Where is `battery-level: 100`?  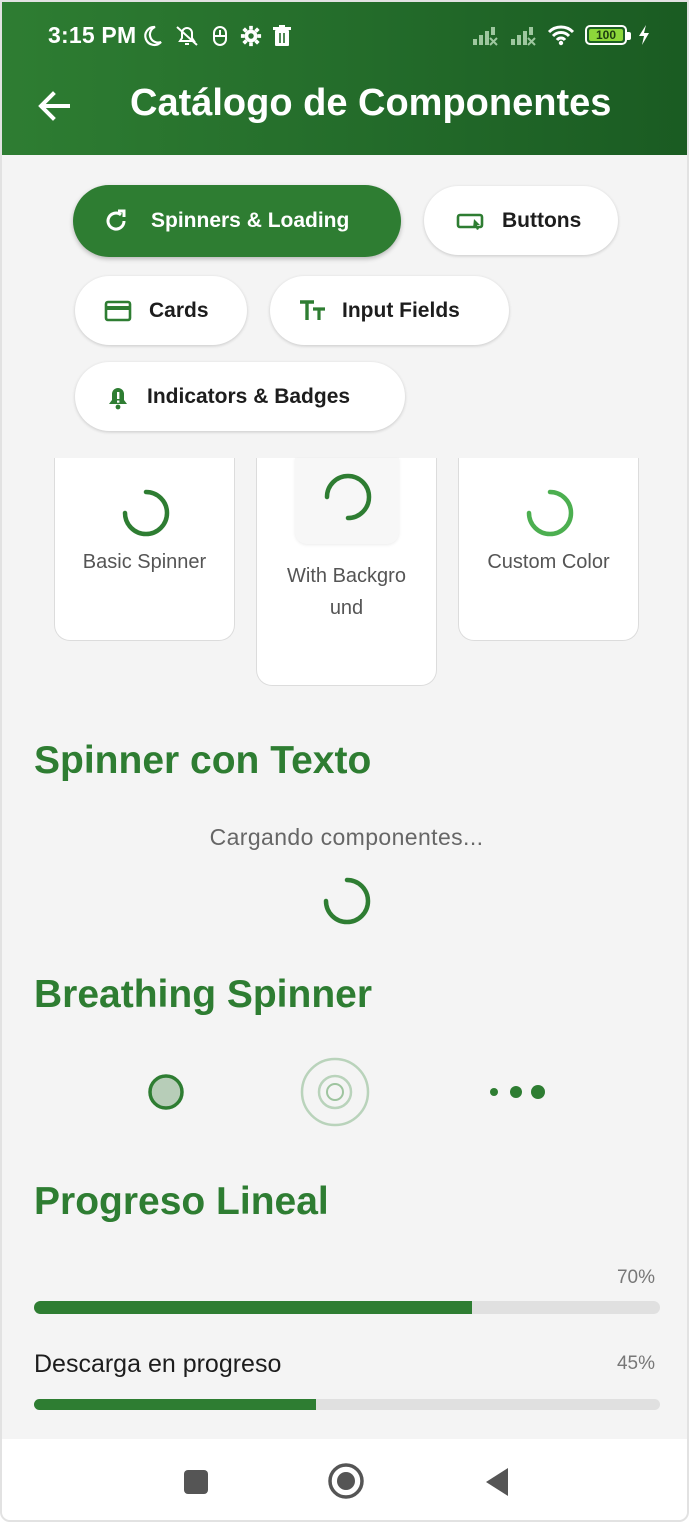
battery-level: 100 is located at coordinates (606, 35).